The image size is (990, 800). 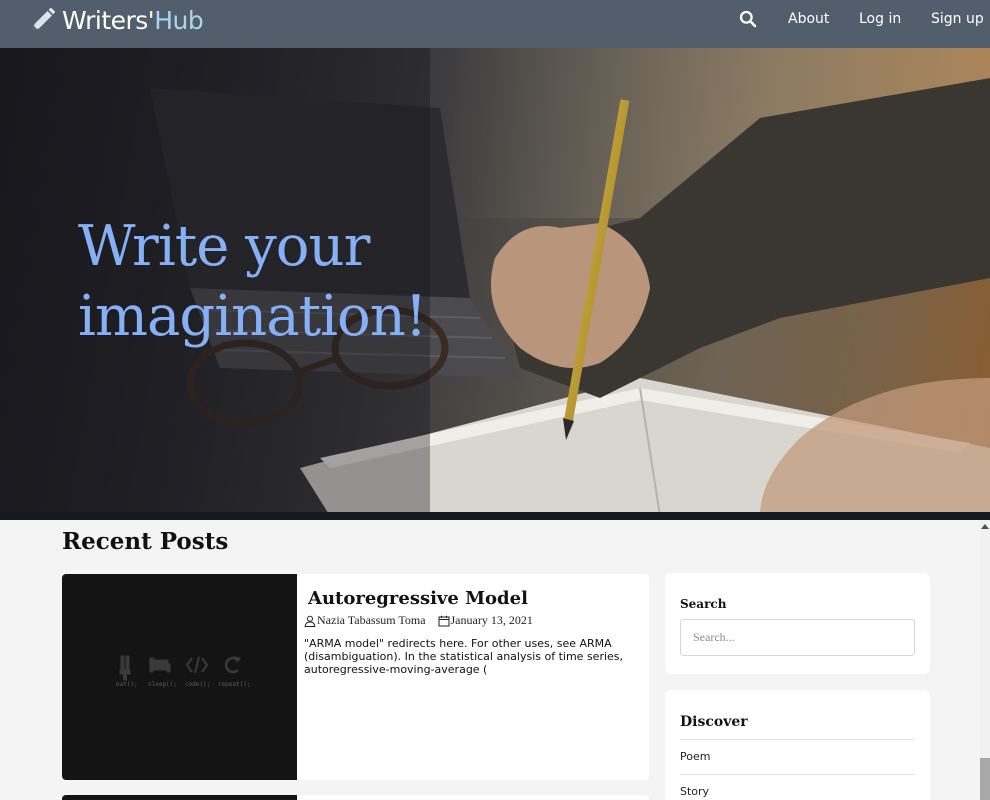 What do you see at coordinates (748, 19) in the screenshot?
I see `search-icon` at bounding box center [748, 19].